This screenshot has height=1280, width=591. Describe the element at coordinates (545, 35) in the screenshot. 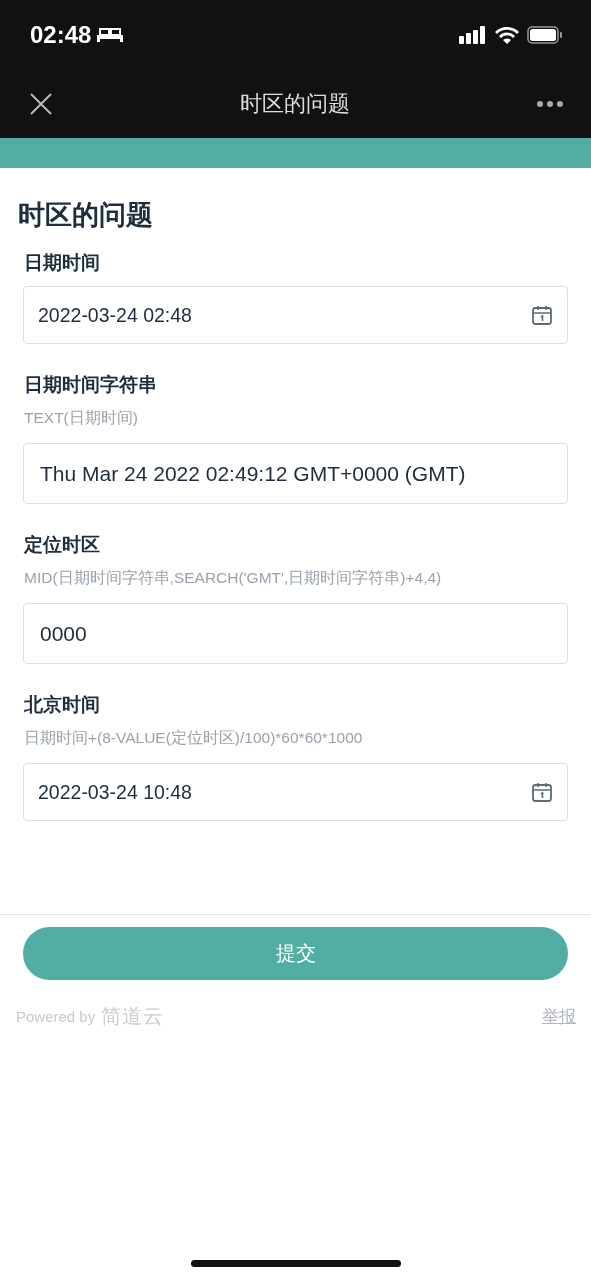

I see `battery-icon` at that location.